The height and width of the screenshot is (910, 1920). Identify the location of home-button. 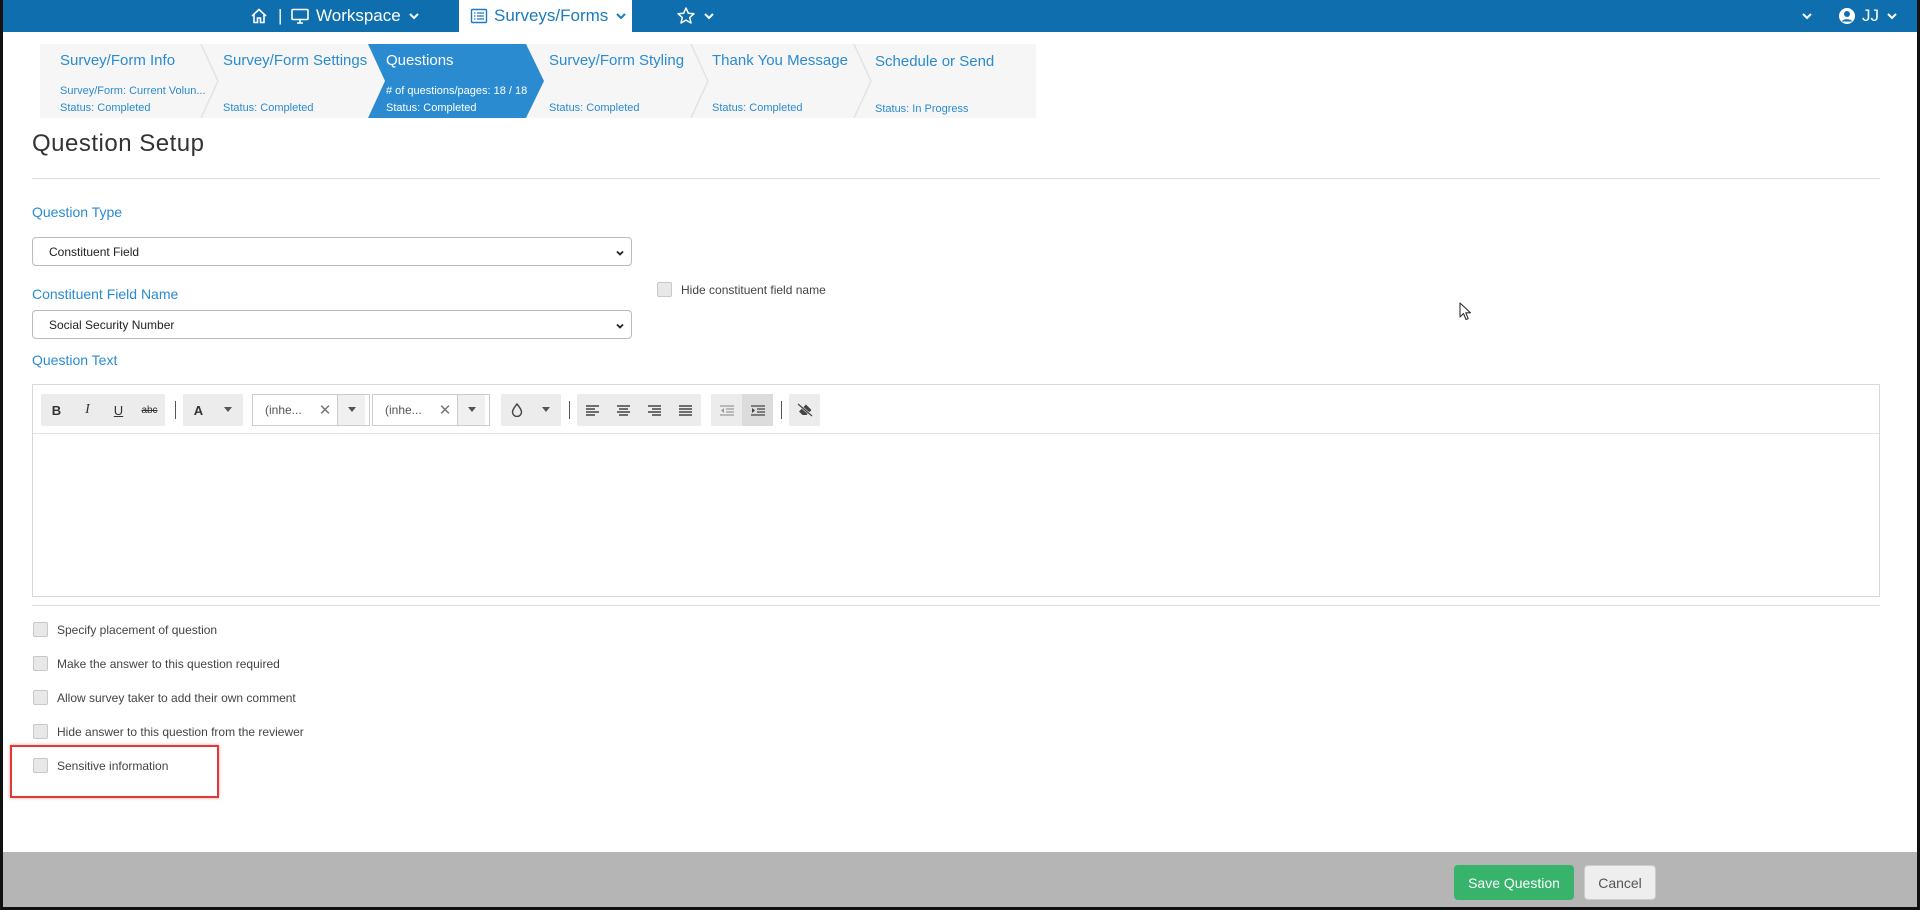
(259, 16).